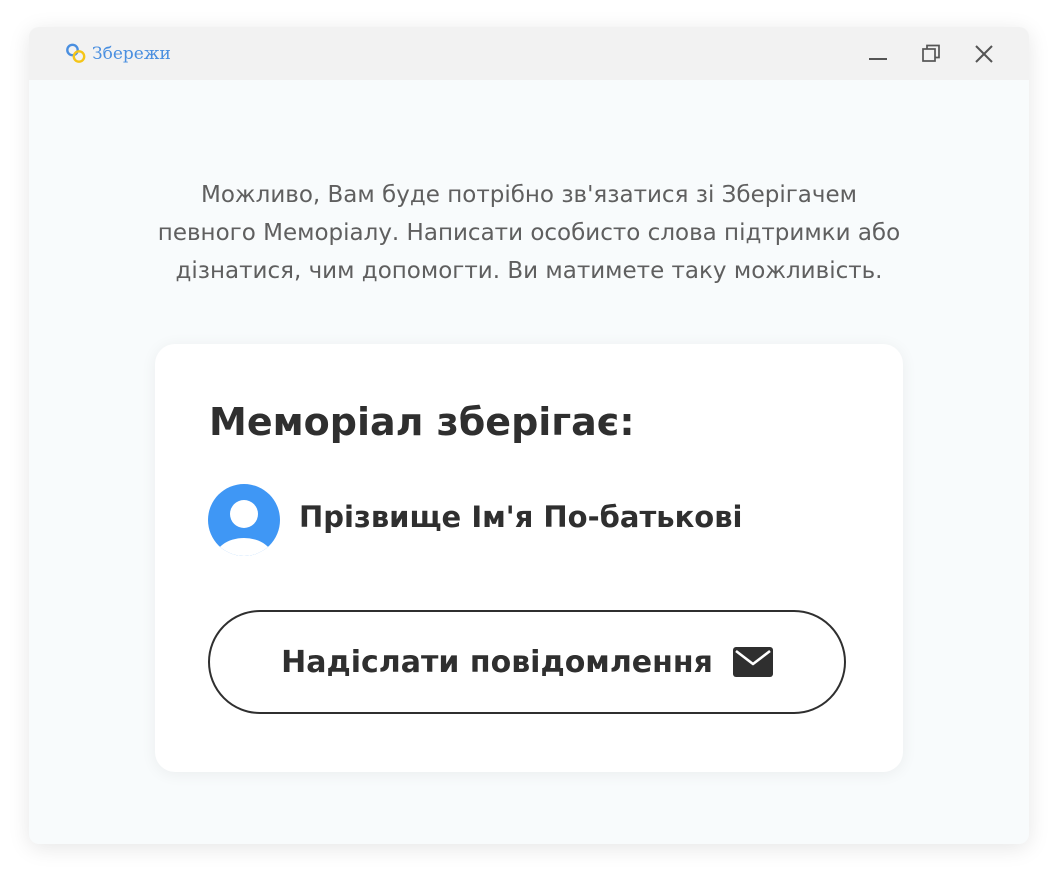  Describe the element at coordinates (529, 53) in the screenshot. I see `title-bar: Збережи` at that location.